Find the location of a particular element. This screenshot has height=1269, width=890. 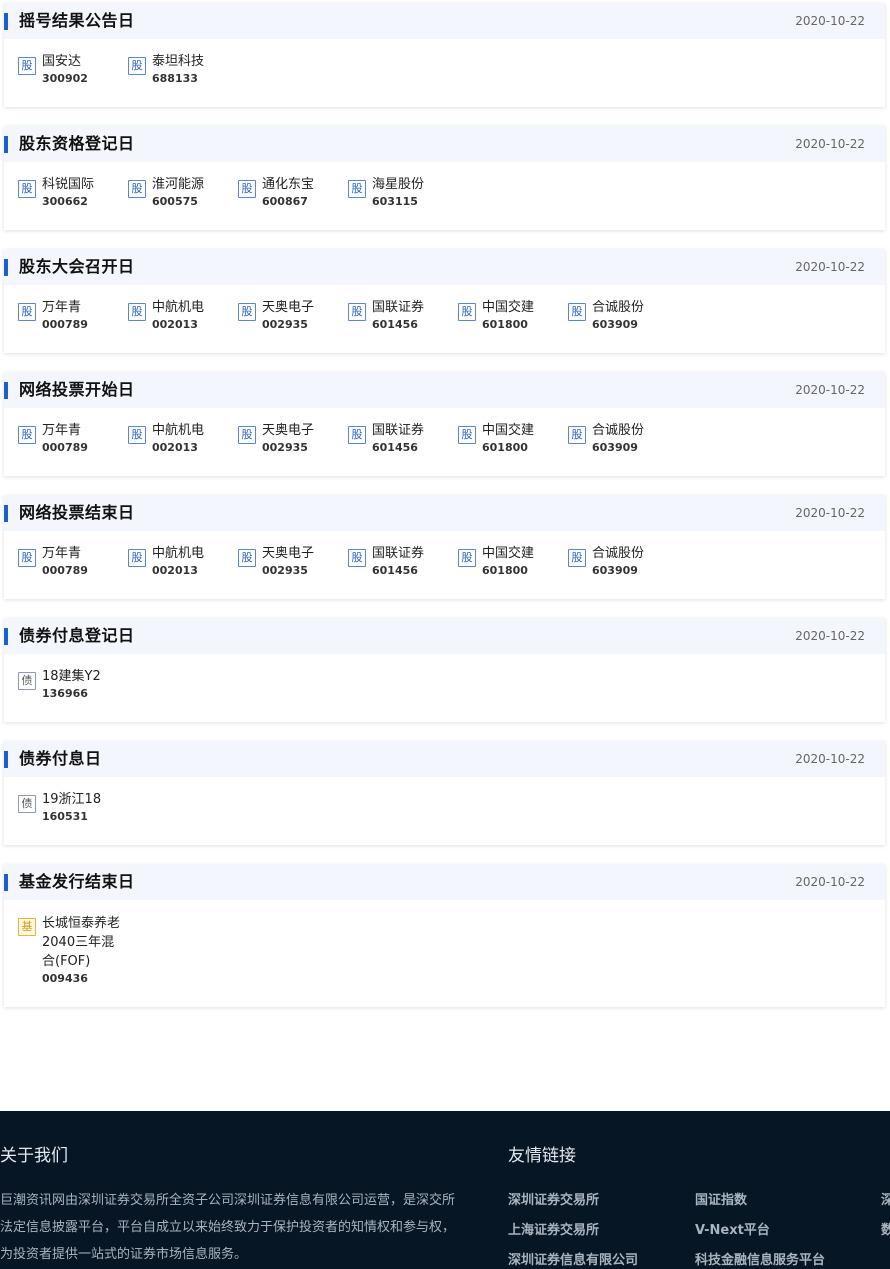

security-code: 600867 is located at coordinates (285, 202).